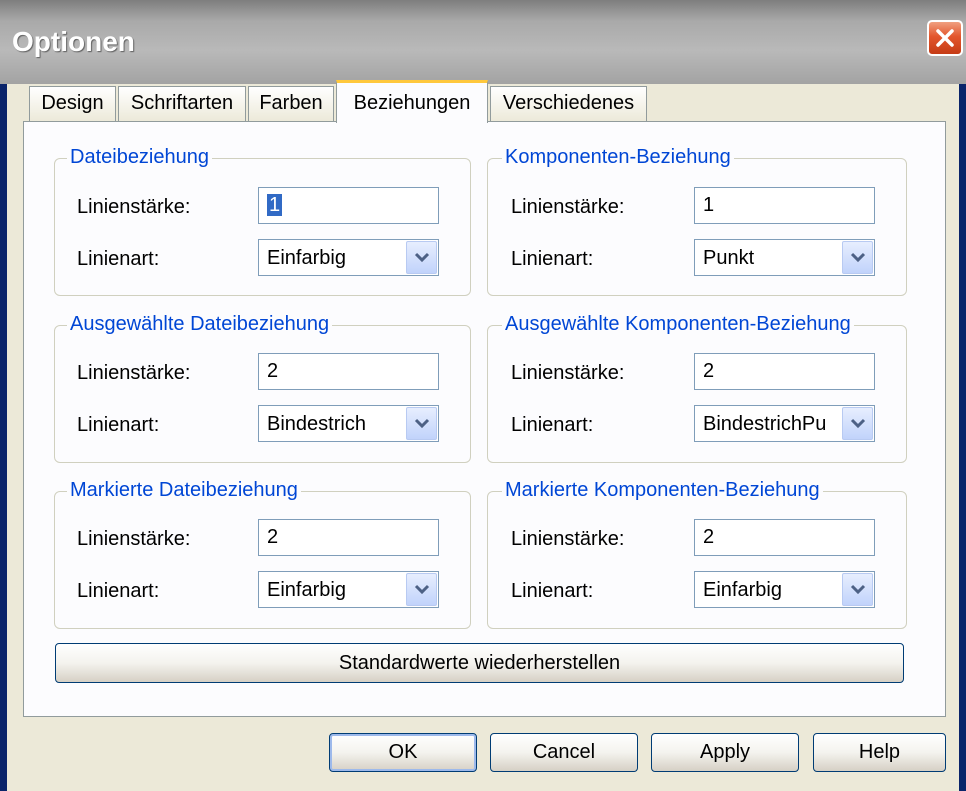 The image size is (966, 791). I want to click on restore-defaults-button: Standardwerte wiederherstellen, so click(479, 663).